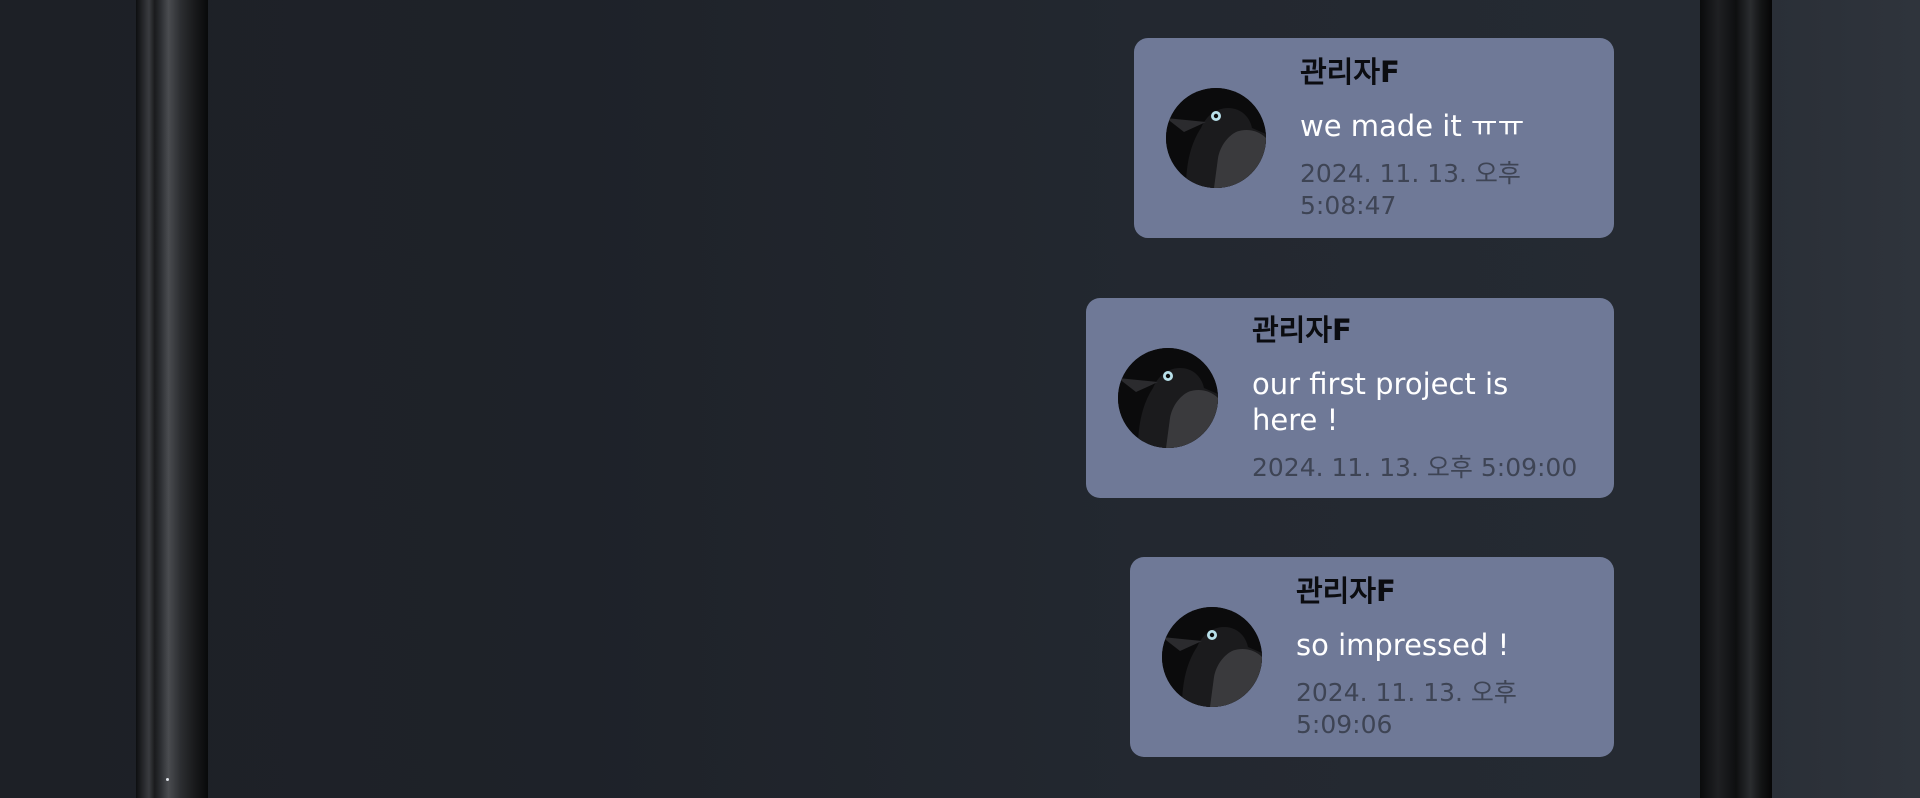 The width and height of the screenshot is (1920, 798). Describe the element at coordinates (1412, 126) in the screenshot. I see `message-text: we made it ㅠㅠ` at that location.